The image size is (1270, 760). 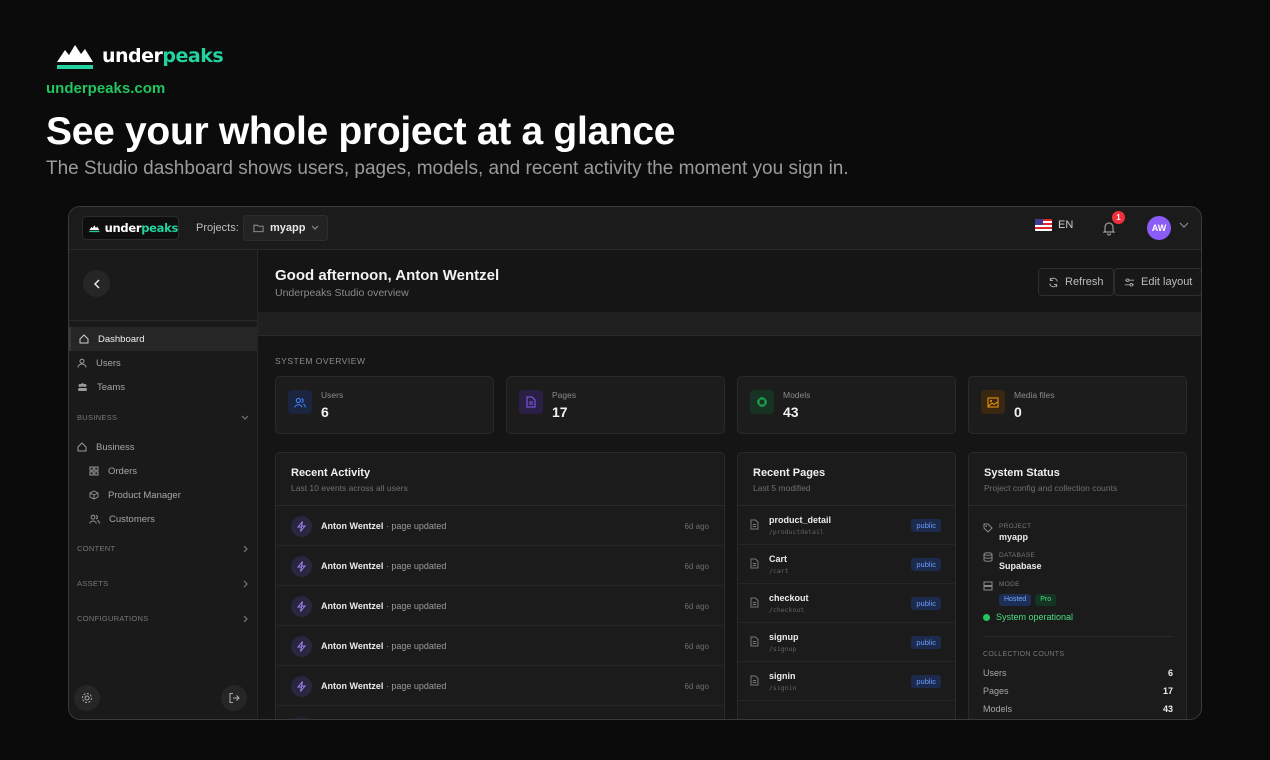 I want to click on sidebar-item-orders: Orders, so click(x=163, y=471).